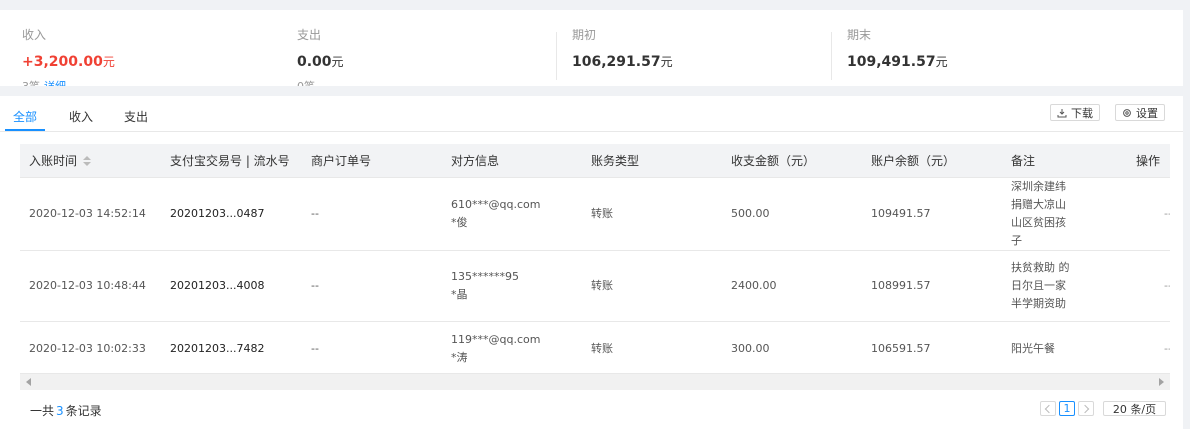  I want to click on income-detail-link: 详细, so click(55, 83).